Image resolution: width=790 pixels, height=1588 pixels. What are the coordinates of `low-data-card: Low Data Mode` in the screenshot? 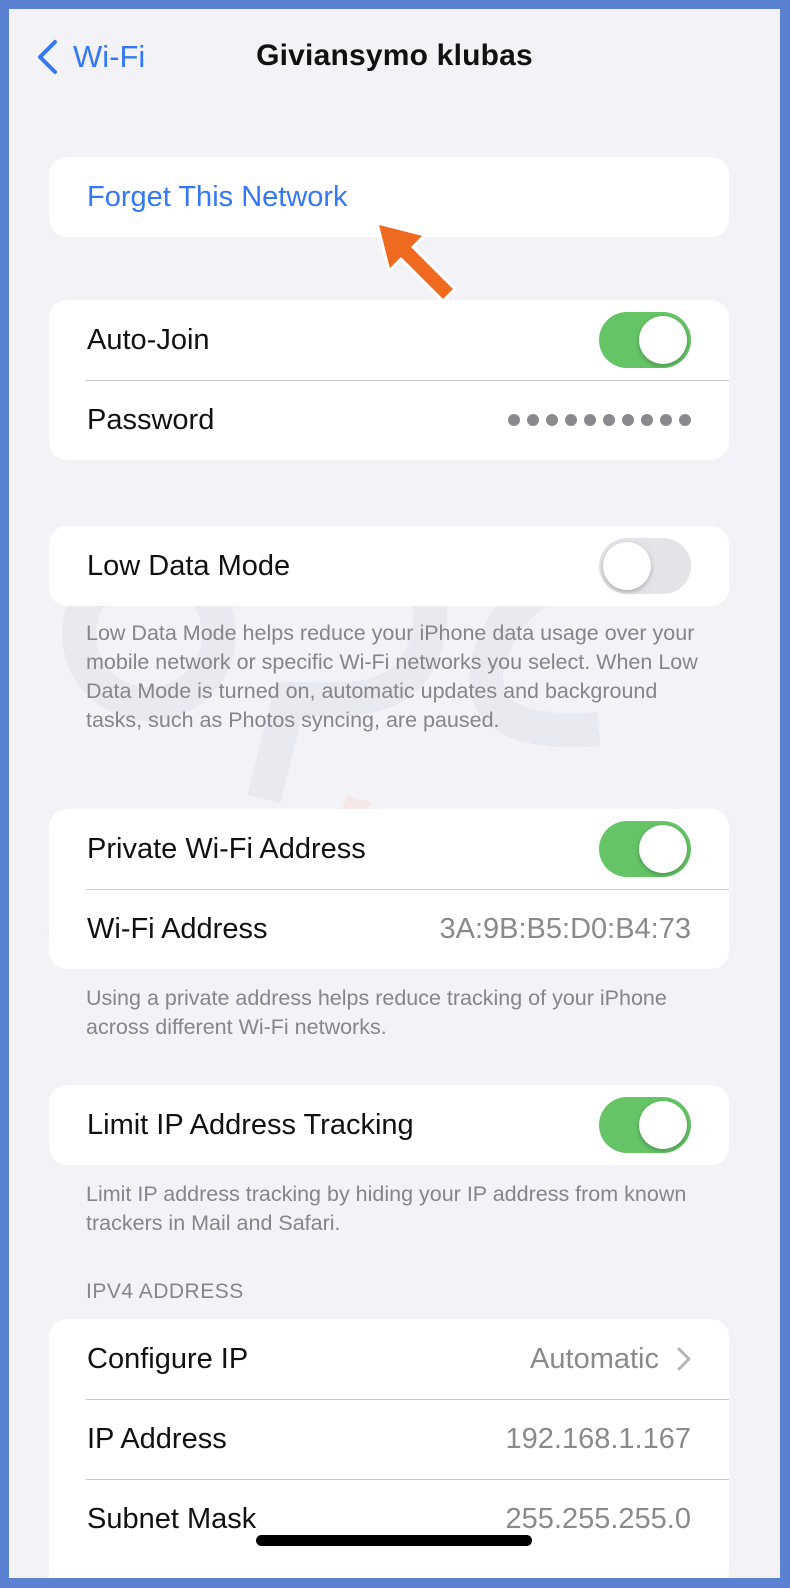 It's located at (389, 566).